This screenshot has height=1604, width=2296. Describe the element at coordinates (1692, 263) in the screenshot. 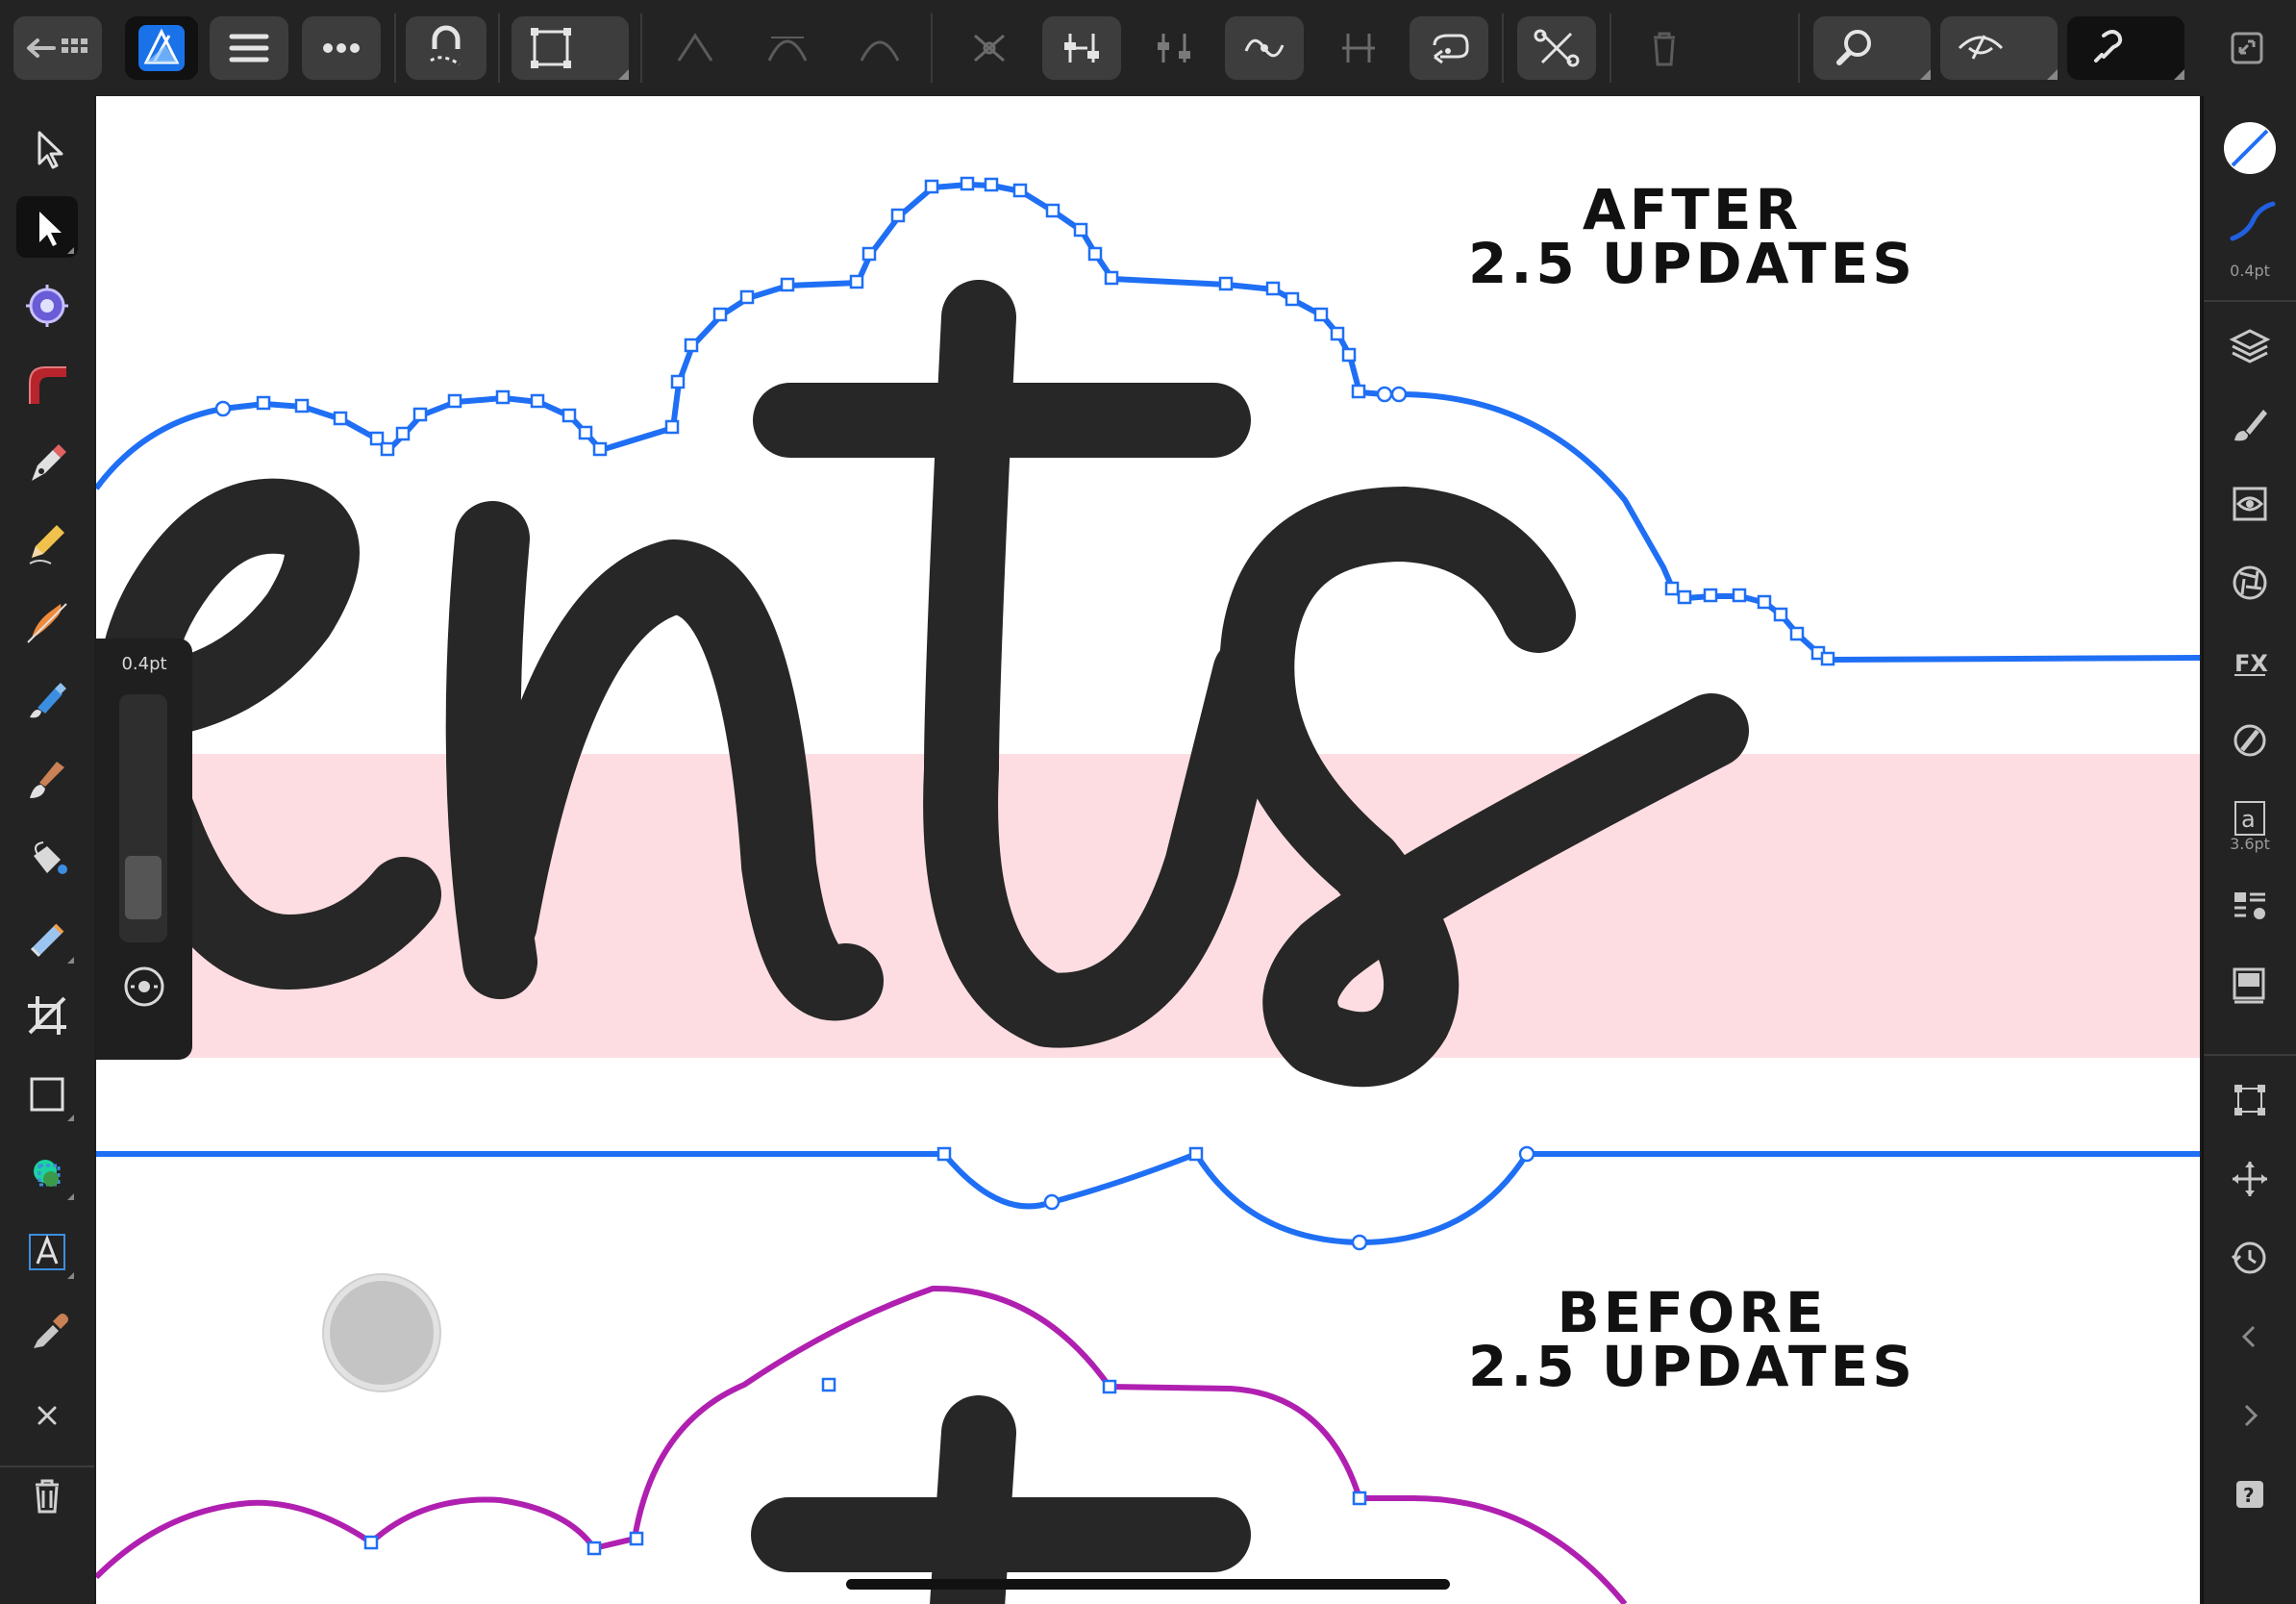

I see `caption-after-line2: 2.5 UPDATES` at that location.